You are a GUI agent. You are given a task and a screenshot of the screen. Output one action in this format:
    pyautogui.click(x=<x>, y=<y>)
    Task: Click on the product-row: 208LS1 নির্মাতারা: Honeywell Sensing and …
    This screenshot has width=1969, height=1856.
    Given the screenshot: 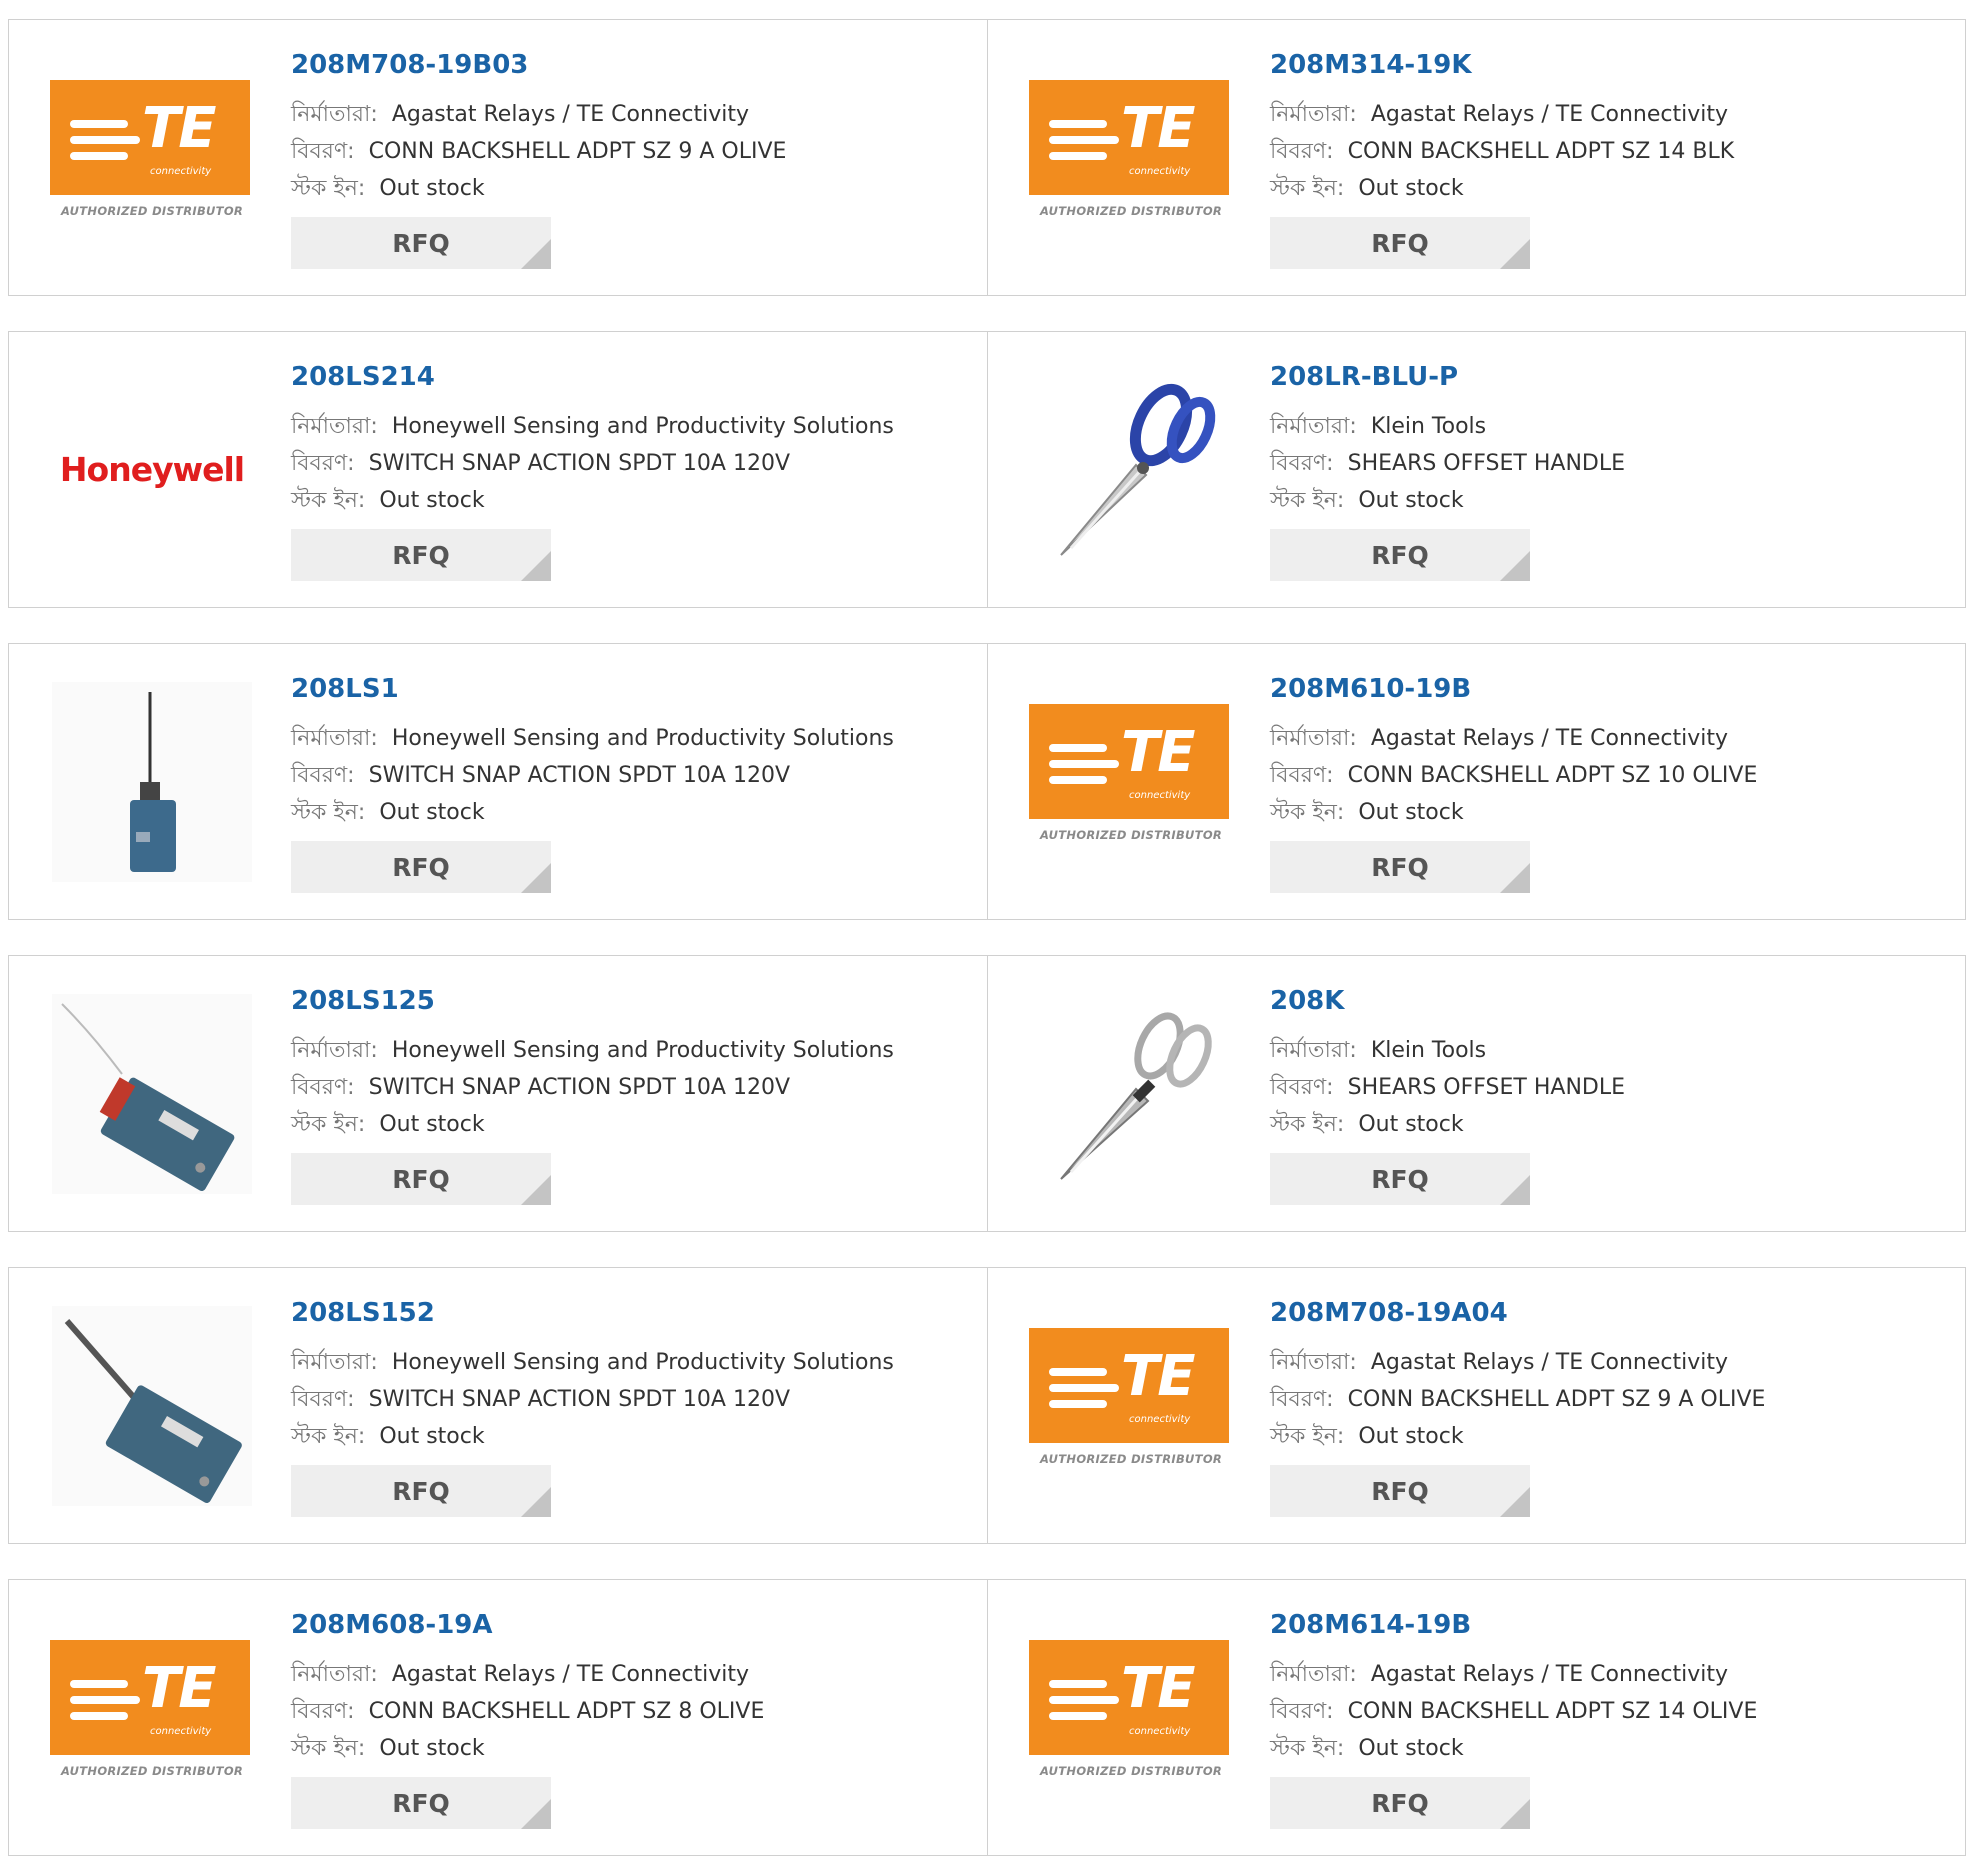 What is the action you would take?
    pyautogui.click(x=987, y=781)
    